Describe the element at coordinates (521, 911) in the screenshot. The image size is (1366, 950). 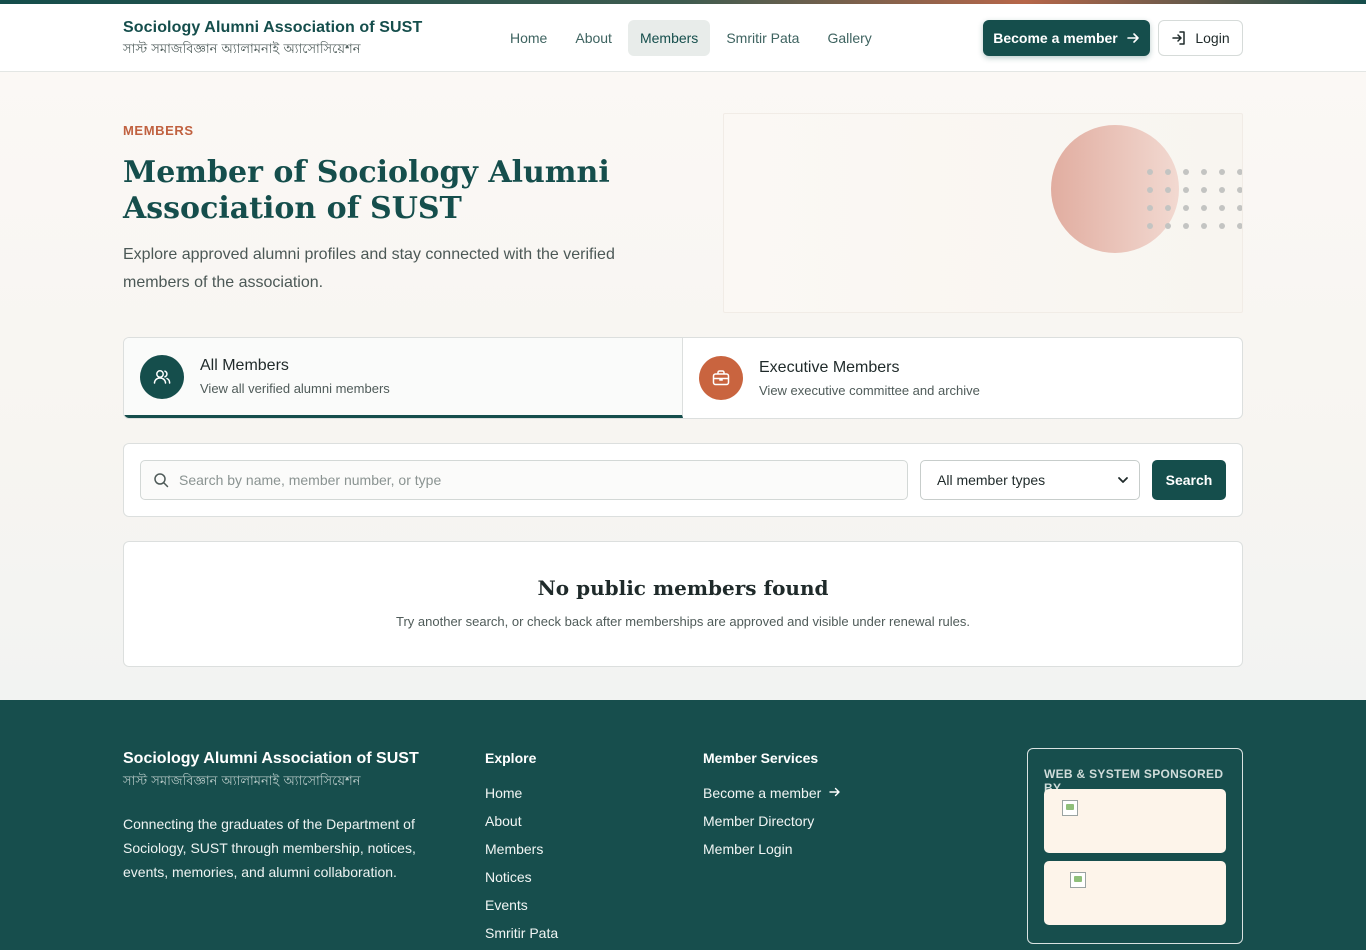
I see `footer-link-events: Events` at that location.